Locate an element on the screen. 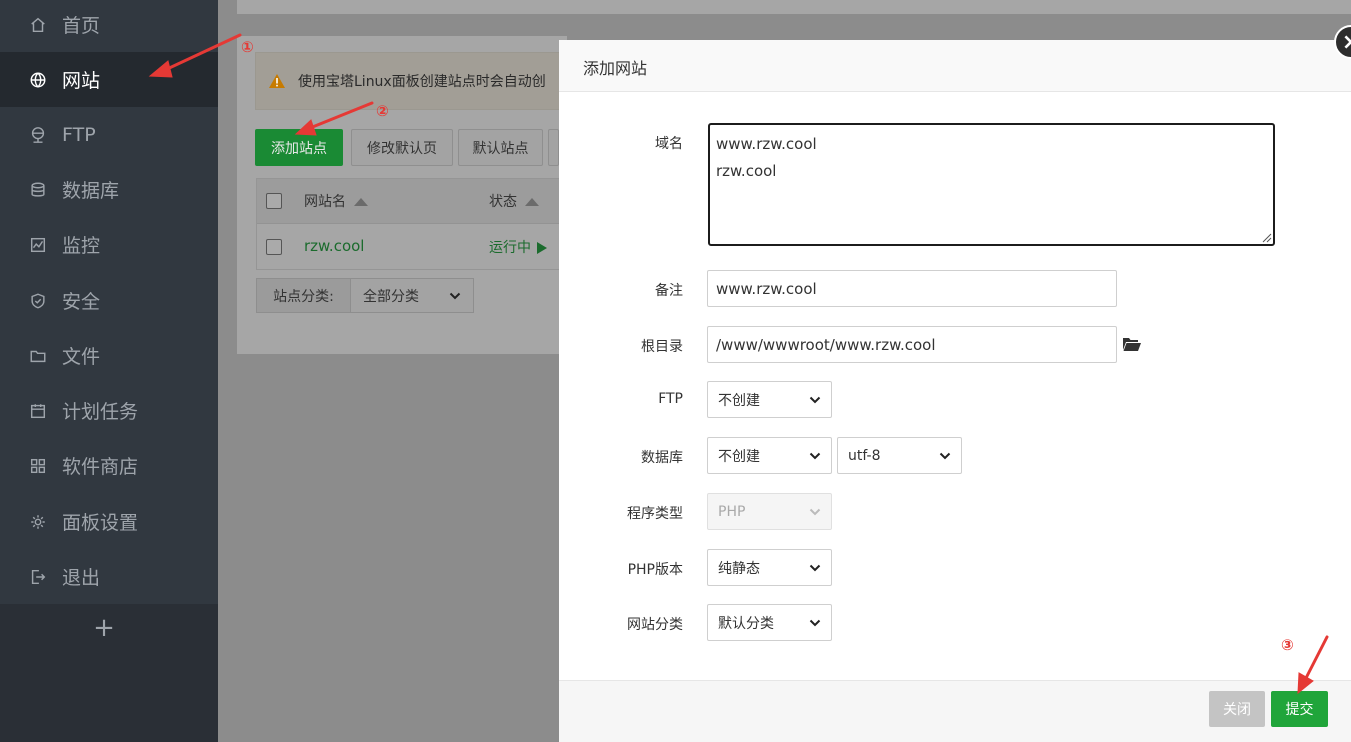 Image resolution: width=1351 pixels, height=742 pixels. row-checkbox is located at coordinates (274, 247).